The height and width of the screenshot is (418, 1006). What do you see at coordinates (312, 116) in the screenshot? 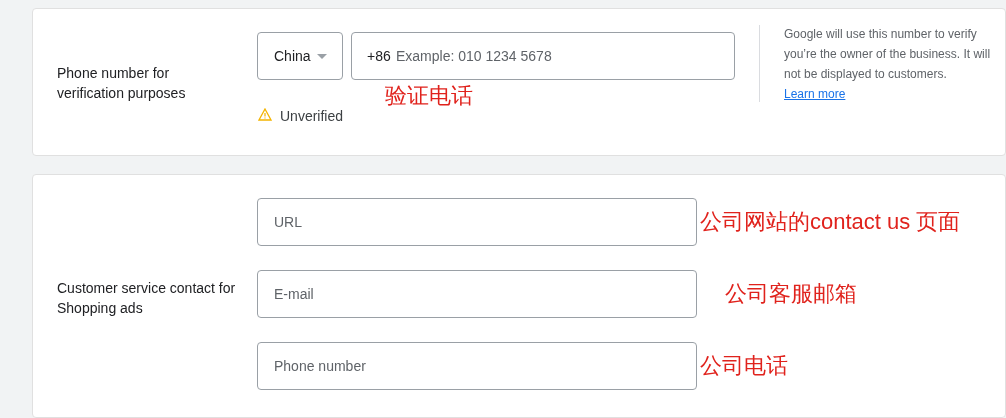
I see `status-text: Unverified` at bounding box center [312, 116].